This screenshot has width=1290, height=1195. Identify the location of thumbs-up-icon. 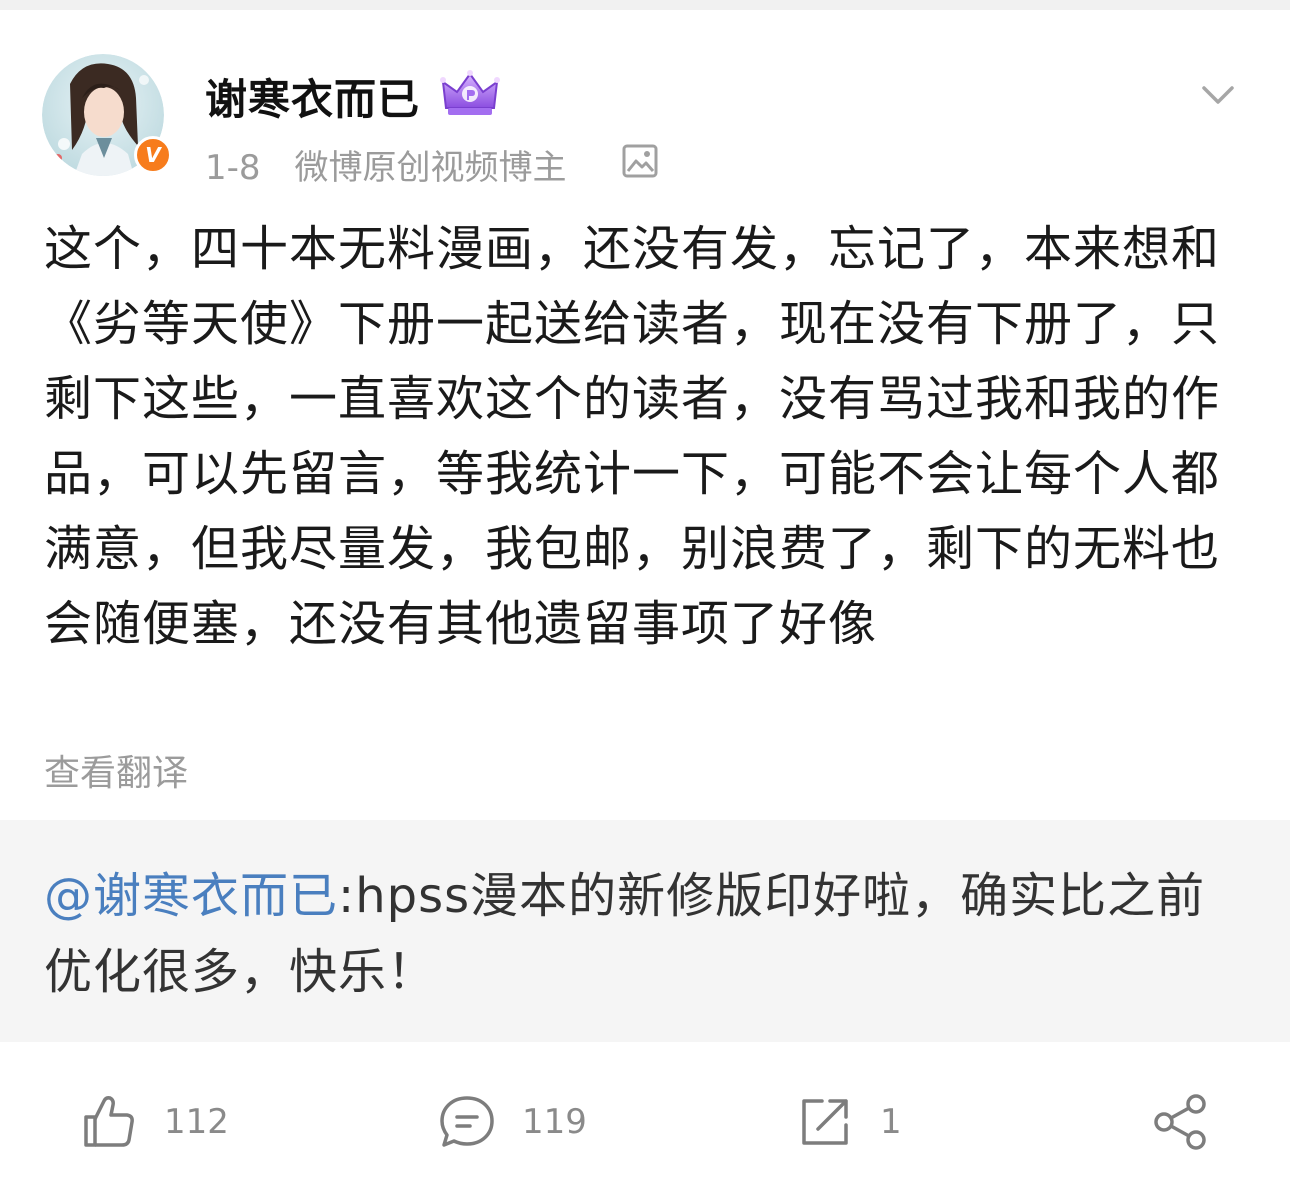
(109, 1121).